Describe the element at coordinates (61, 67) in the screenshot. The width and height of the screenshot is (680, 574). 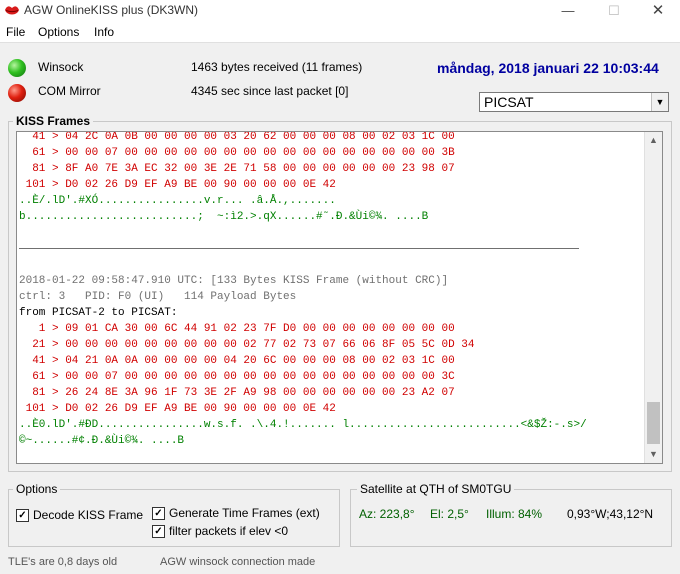
I see `winsock-label: Winsock` at that location.